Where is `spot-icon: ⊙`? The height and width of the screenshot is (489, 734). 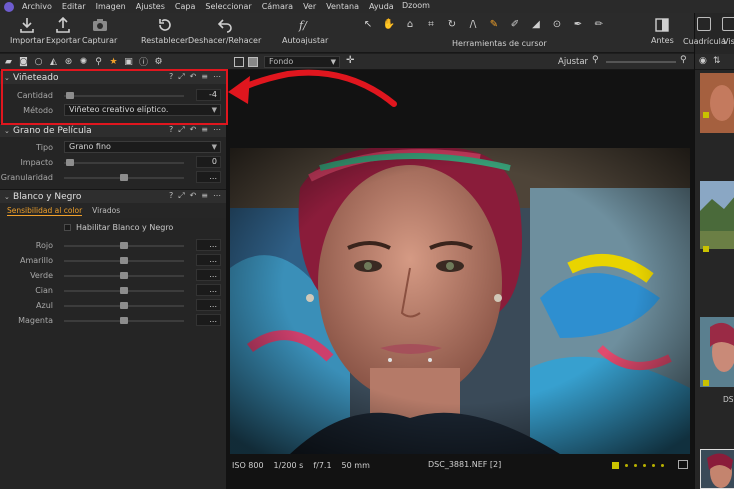
spot-icon: ⊙ is located at coordinates (557, 24).